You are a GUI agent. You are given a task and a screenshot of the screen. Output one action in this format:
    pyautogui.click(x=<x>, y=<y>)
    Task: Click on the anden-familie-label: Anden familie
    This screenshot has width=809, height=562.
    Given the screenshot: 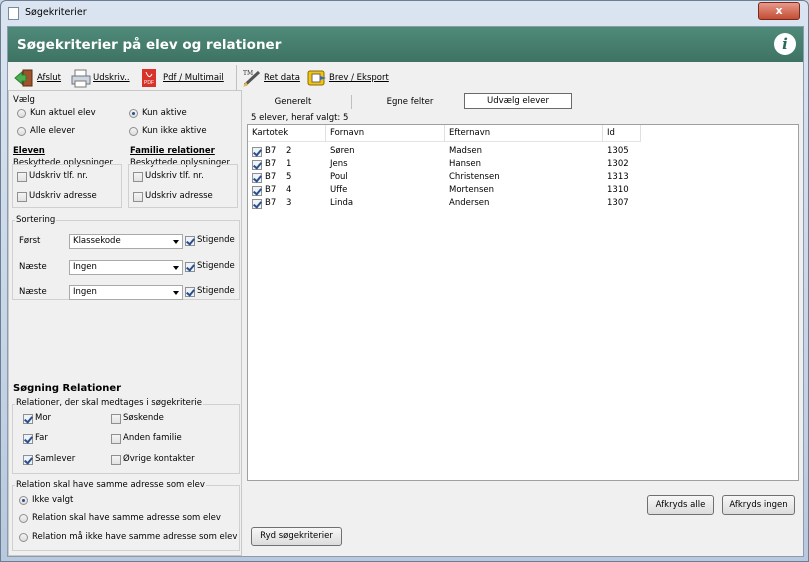 What is the action you would take?
    pyautogui.click(x=152, y=438)
    